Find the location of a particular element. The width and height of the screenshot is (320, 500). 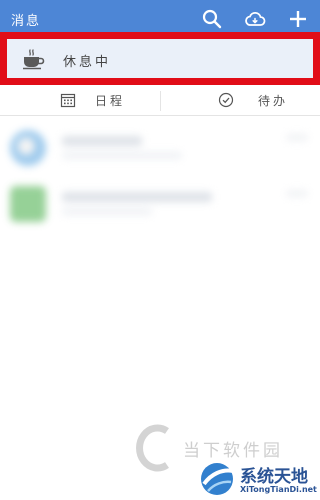

status-row: 休息中 is located at coordinates (160, 58).